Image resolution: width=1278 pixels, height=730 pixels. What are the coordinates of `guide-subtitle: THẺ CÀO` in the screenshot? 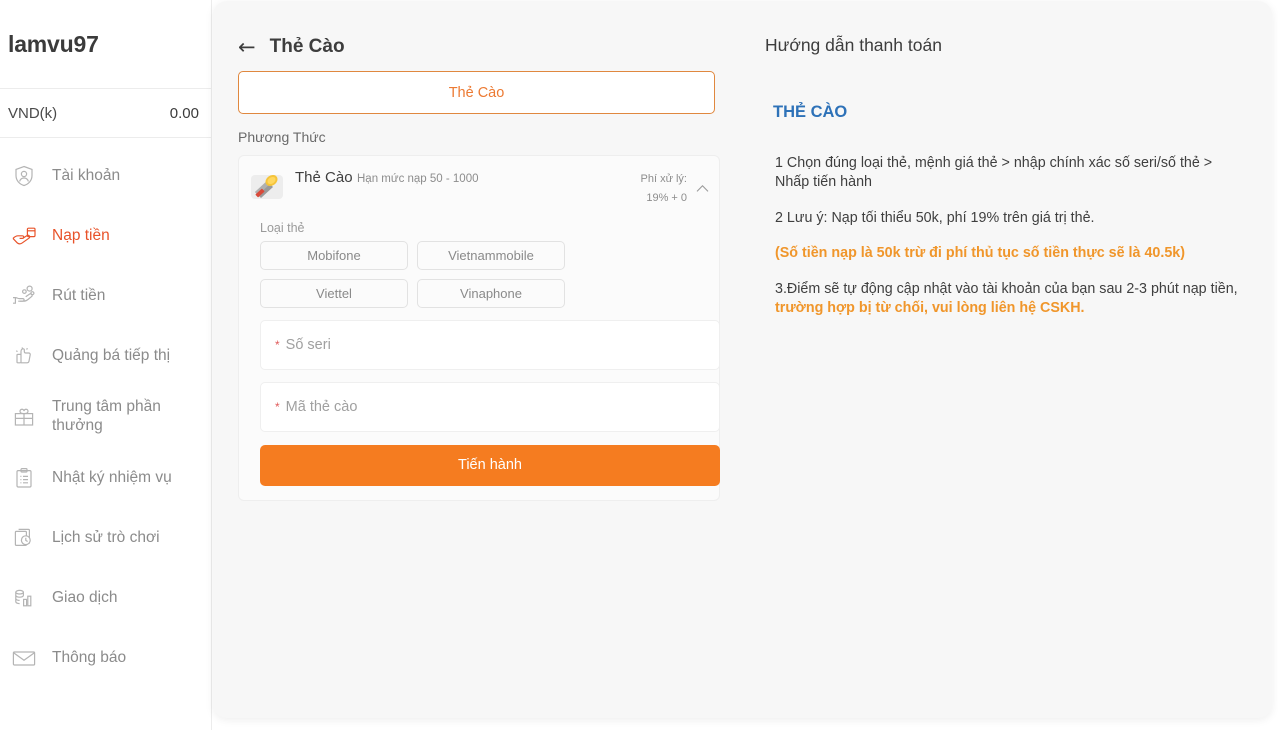 It's located at (810, 112).